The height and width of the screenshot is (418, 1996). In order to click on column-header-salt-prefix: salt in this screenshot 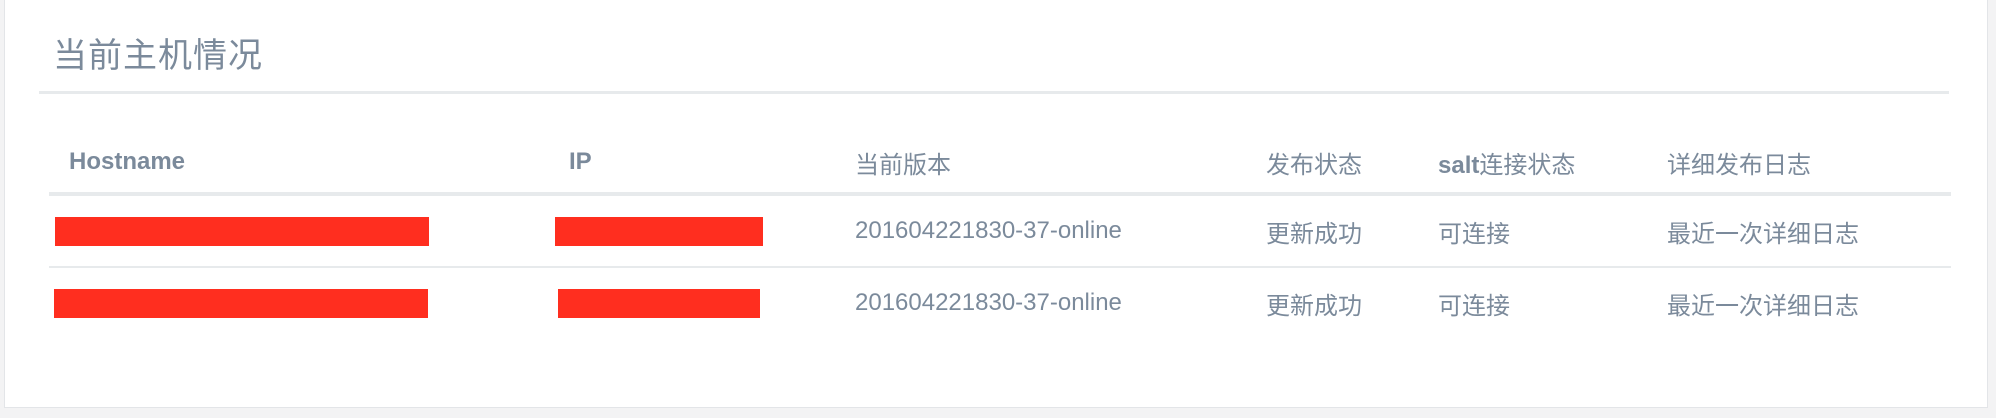, I will do `click(1459, 165)`.